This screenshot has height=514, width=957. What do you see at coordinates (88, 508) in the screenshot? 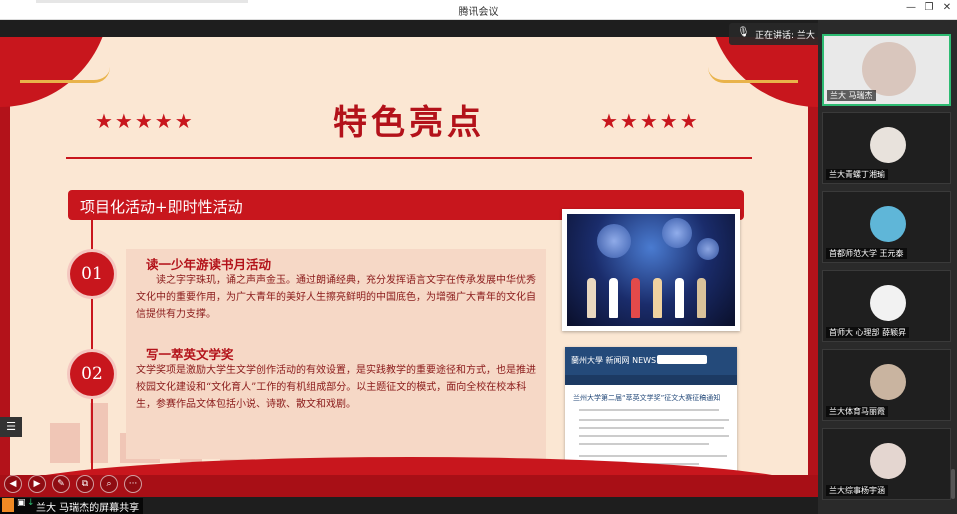
I see `share-label: 兰大 马瑞杰的屏幕共享` at bounding box center [88, 508].